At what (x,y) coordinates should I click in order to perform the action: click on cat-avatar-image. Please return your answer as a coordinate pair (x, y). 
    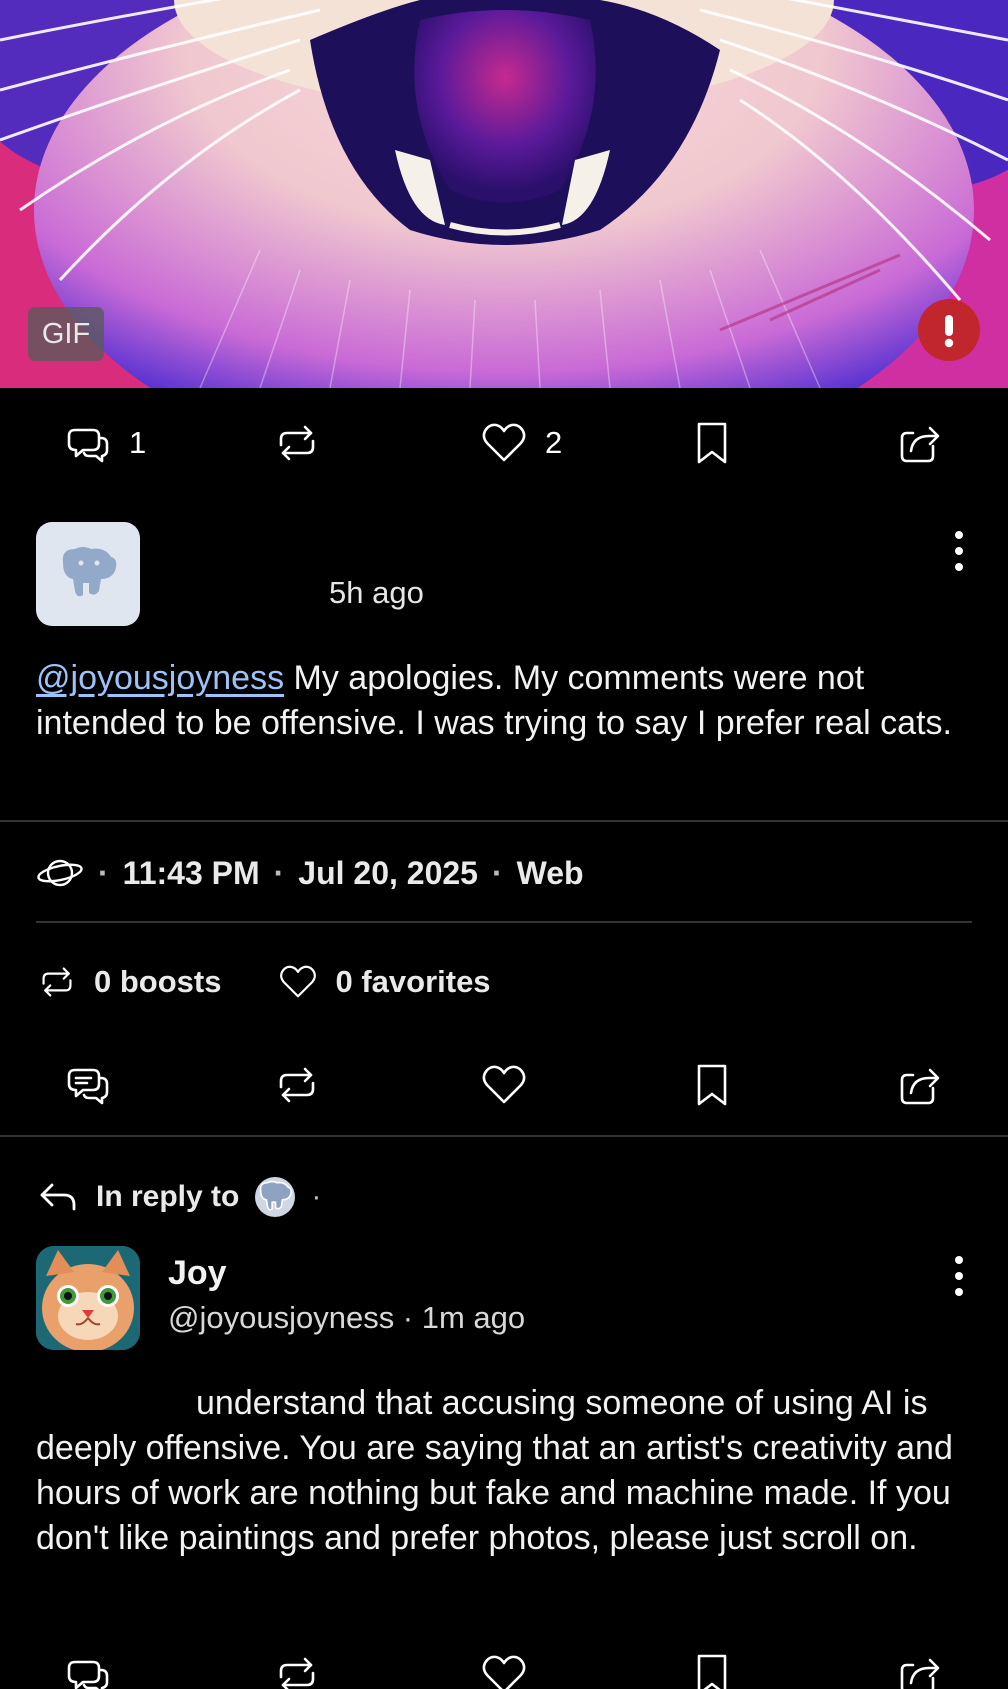
    Looking at the image, I should click on (88, 1298).